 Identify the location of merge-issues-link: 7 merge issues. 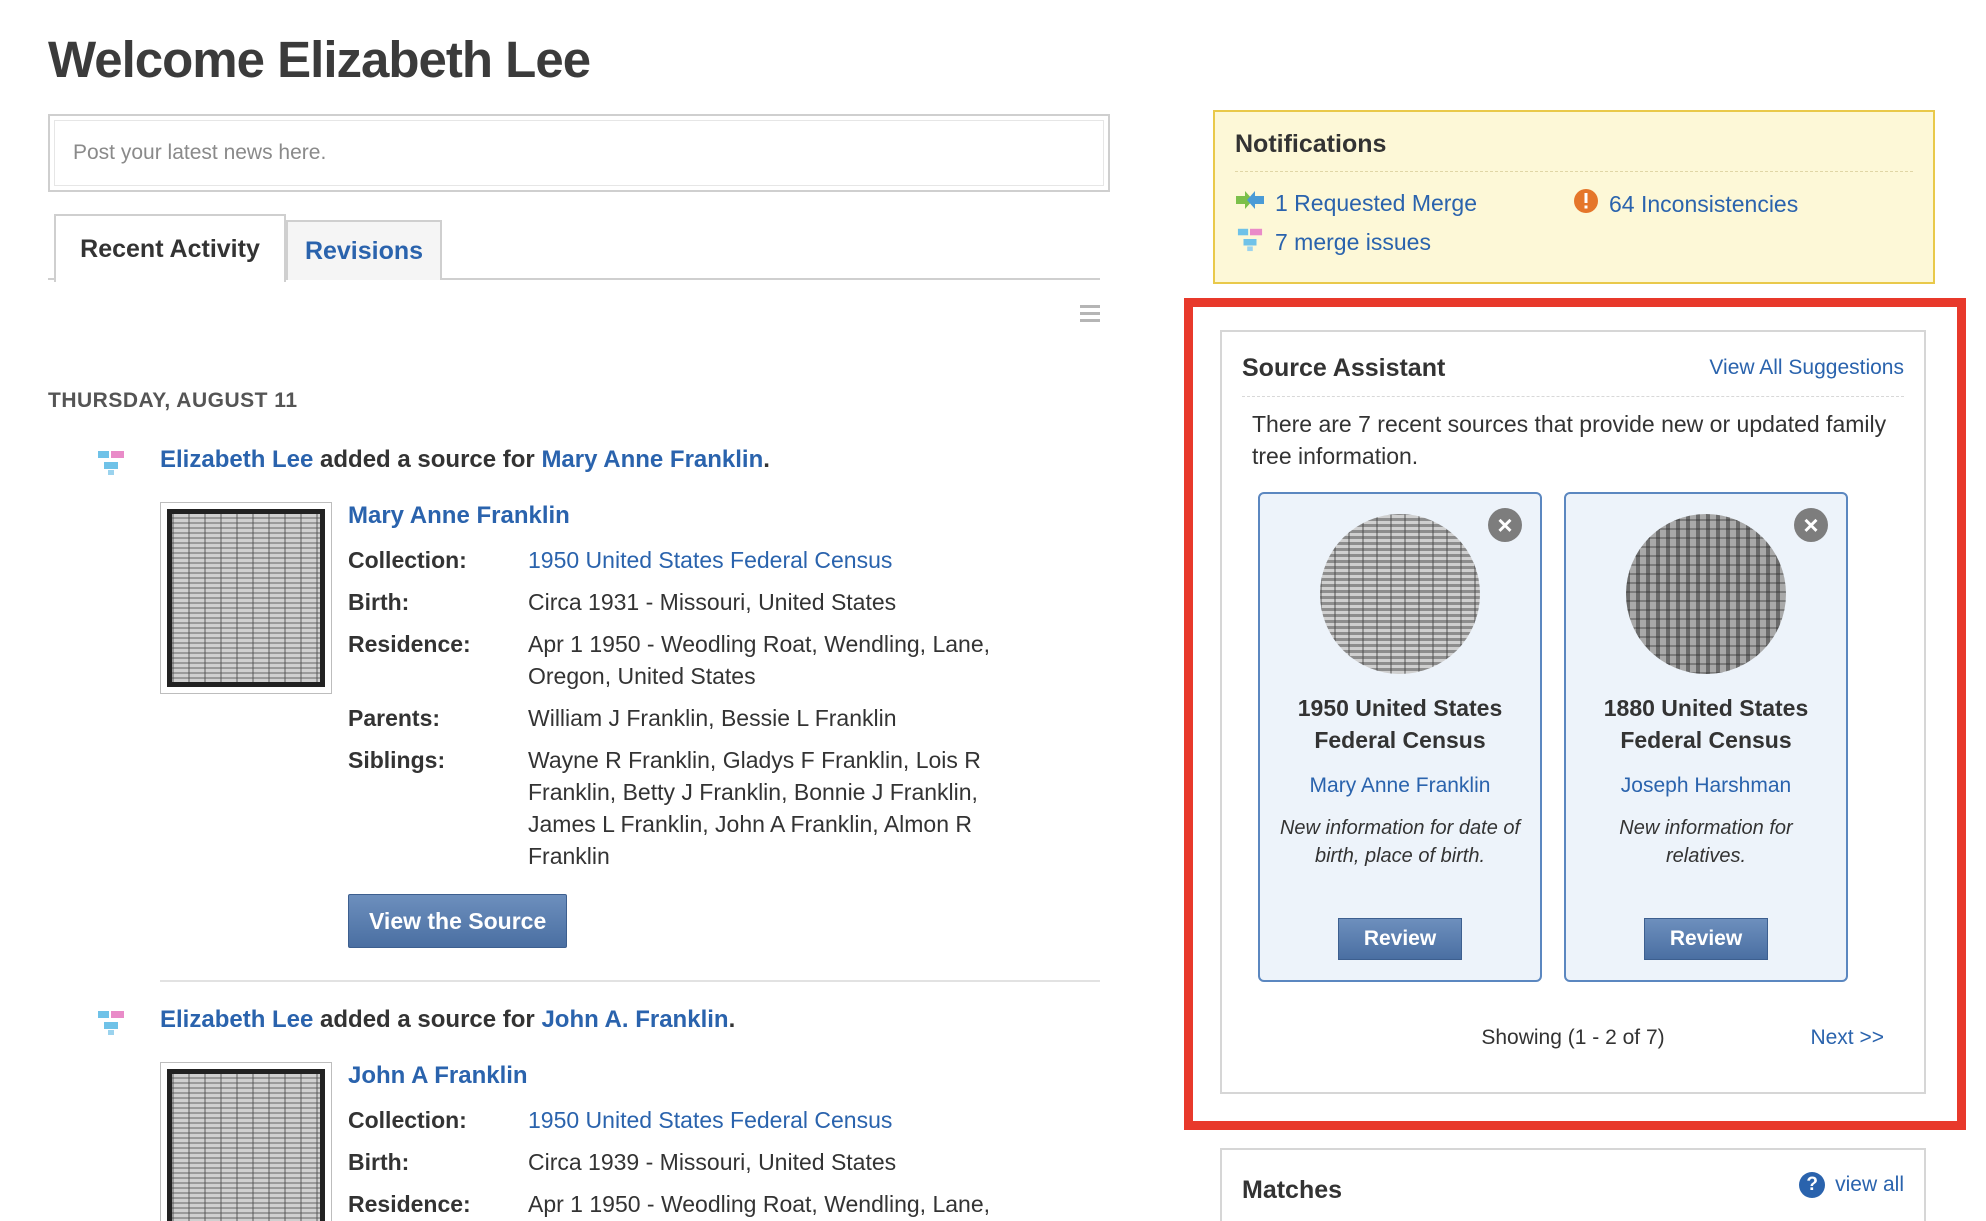
(1333, 242).